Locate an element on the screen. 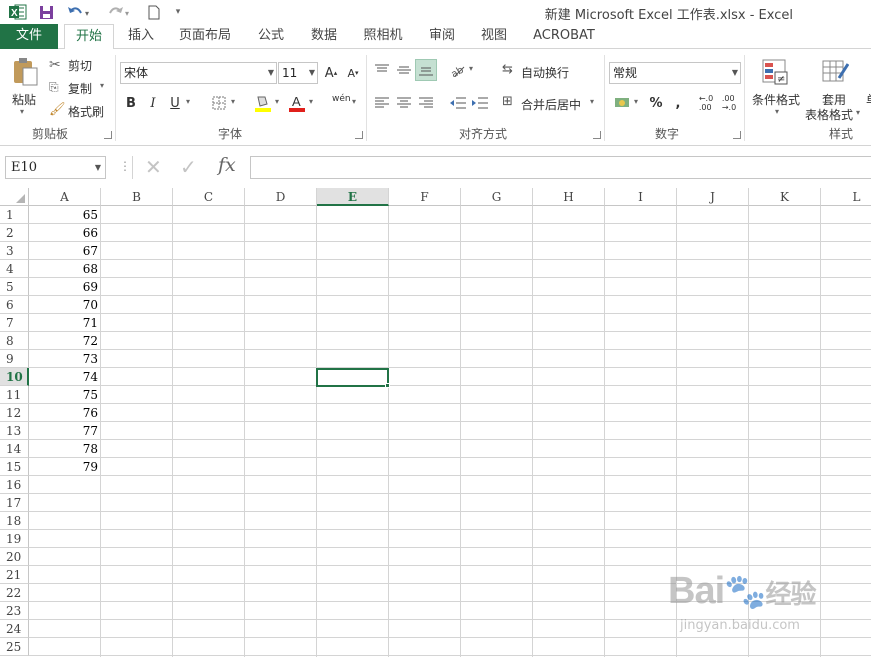 The height and width of the screenshot is (657, 871). column-header-i: I is located at coordinates (641, 197).